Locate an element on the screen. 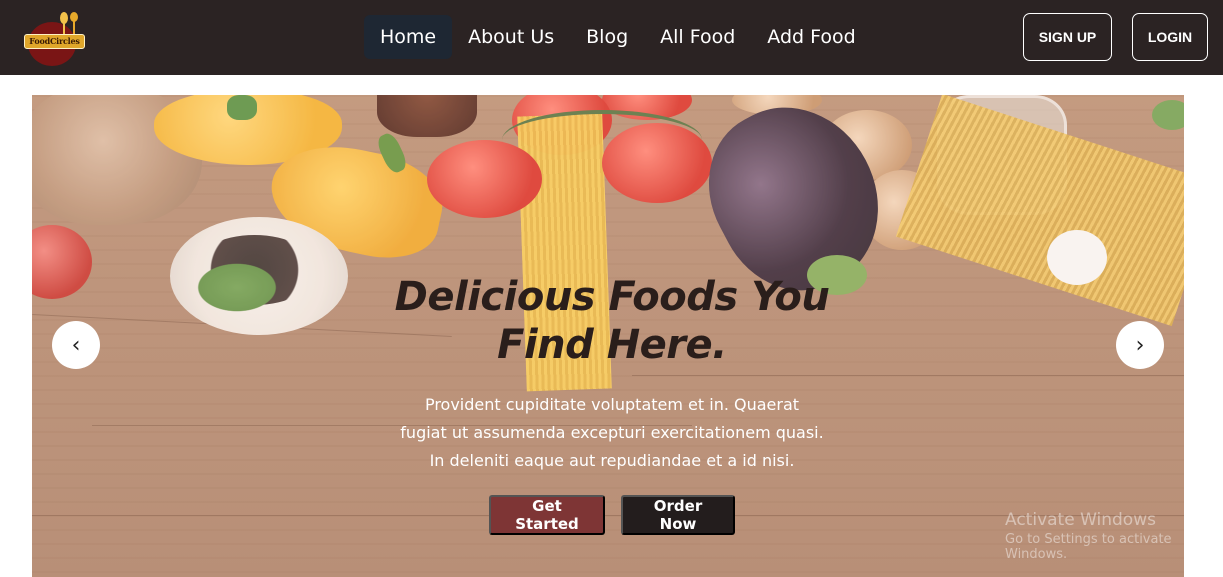 The width and height of the screenshot is (1223, 577). watermark-subtitle: Go to Settings to activate Windows. is located at coordinates (1088, 547).